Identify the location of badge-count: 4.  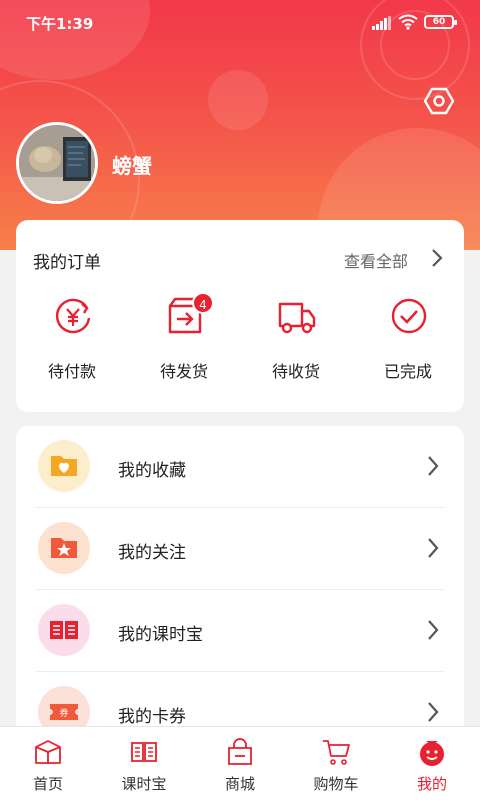
(203, 303).